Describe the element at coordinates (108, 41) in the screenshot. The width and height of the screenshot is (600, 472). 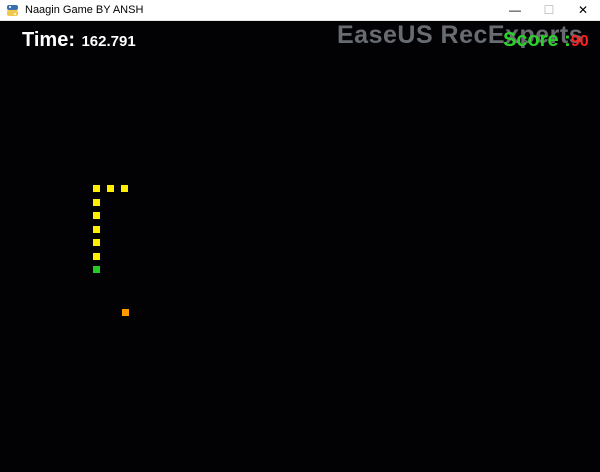
I see `time-value: 162.791` at that location.